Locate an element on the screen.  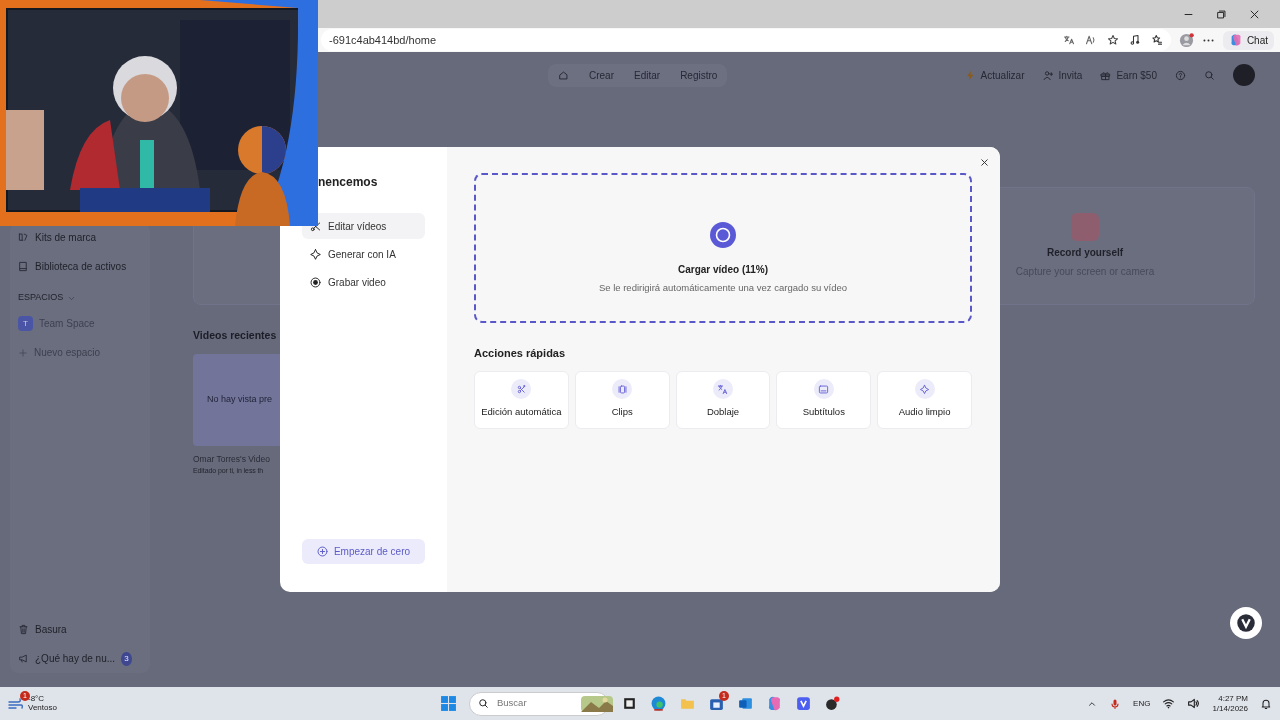
modal-title: nencemos is located at coordinates (348, 182).